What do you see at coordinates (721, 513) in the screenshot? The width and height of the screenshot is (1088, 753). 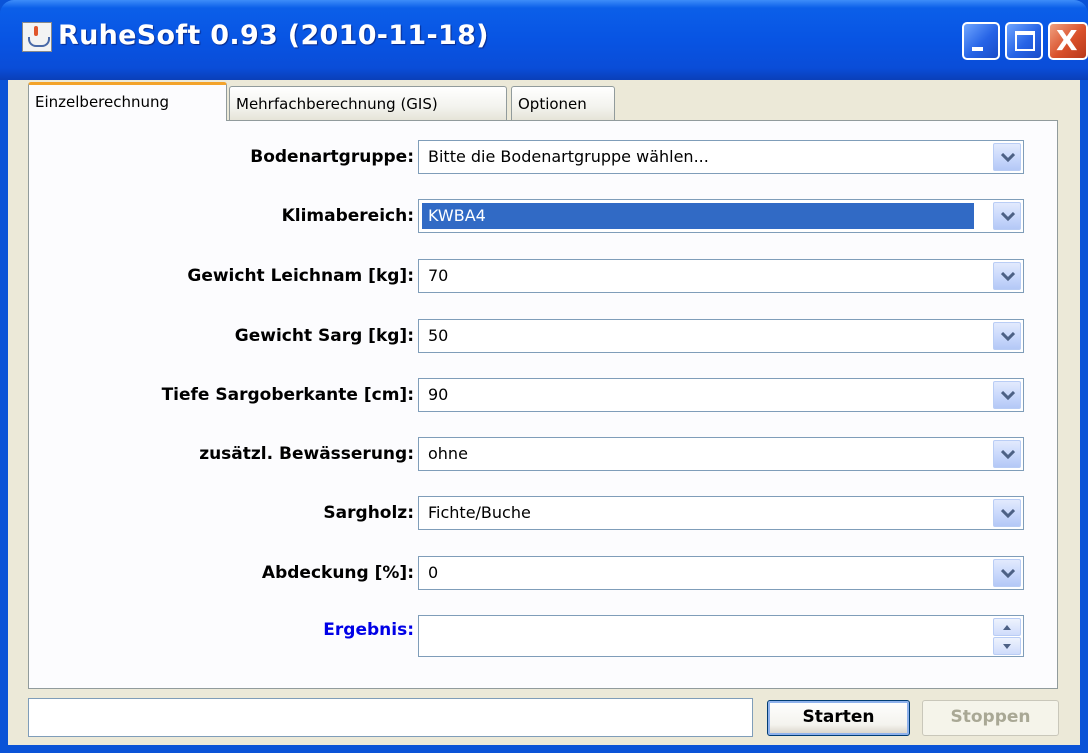 I see `sargholz-dropdown: Fichte/Buche` at bounding box center [721, 513].